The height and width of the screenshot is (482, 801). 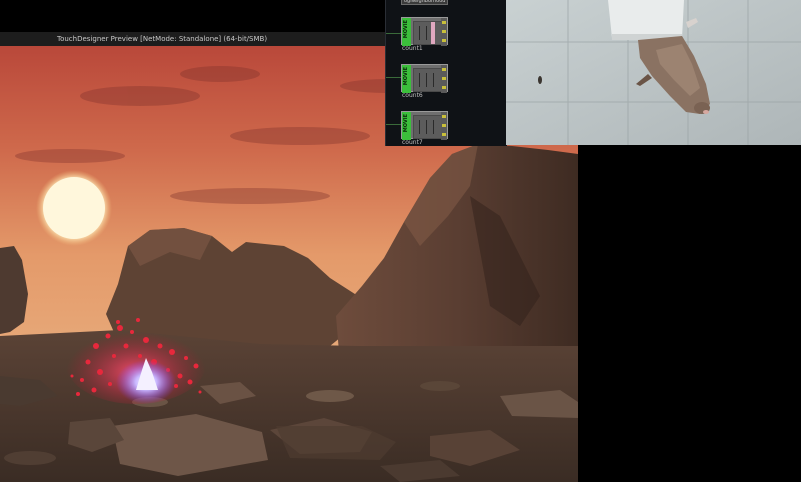 I want to click on dropping, so click(x=540, y=80).